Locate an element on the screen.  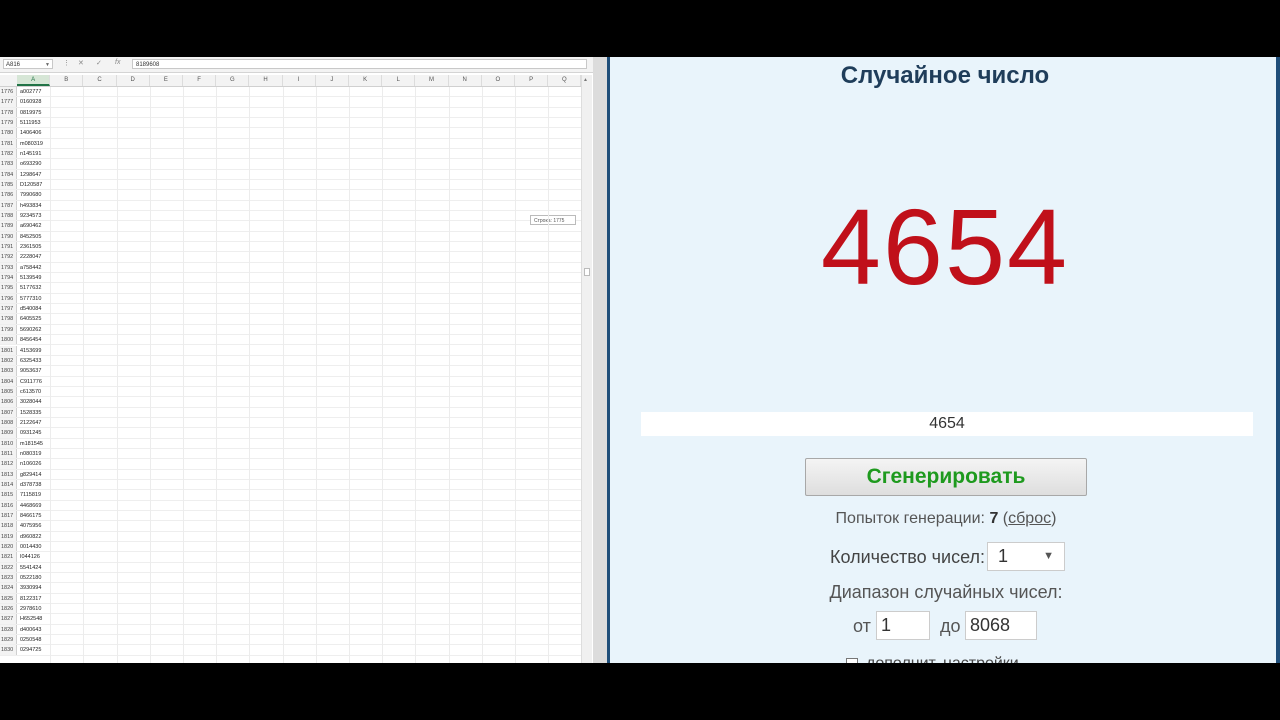
row-number: 1805 is located at coordinates (8, 391).